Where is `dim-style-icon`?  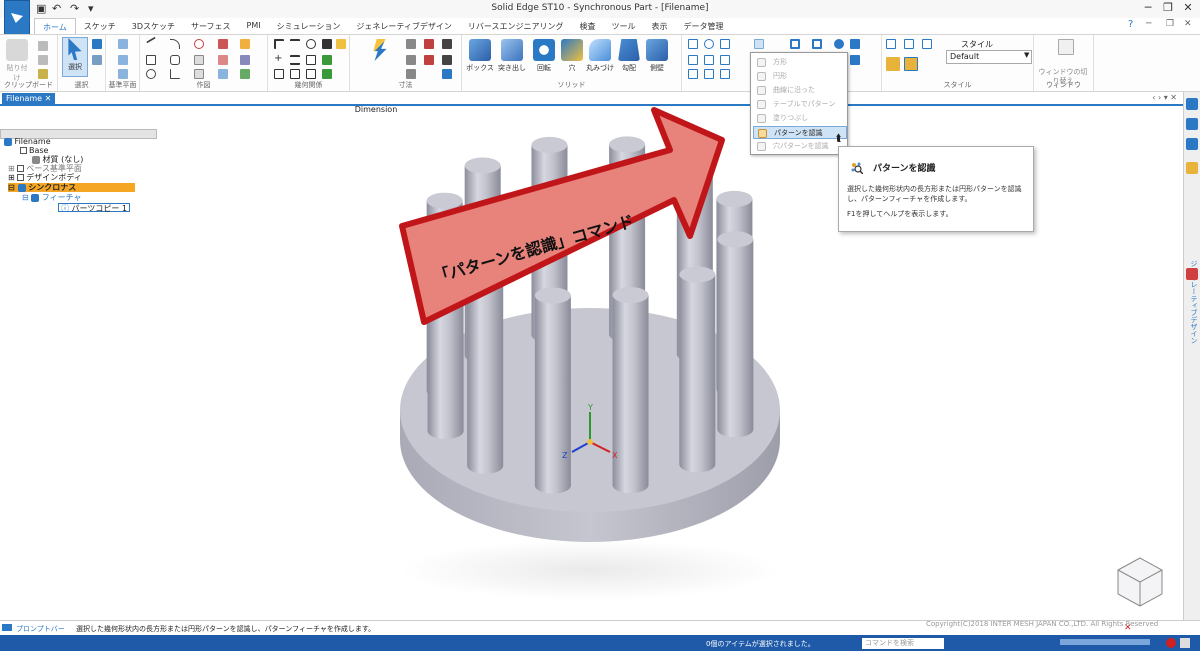
dim-style-icon is located at coordinates (429, 60).